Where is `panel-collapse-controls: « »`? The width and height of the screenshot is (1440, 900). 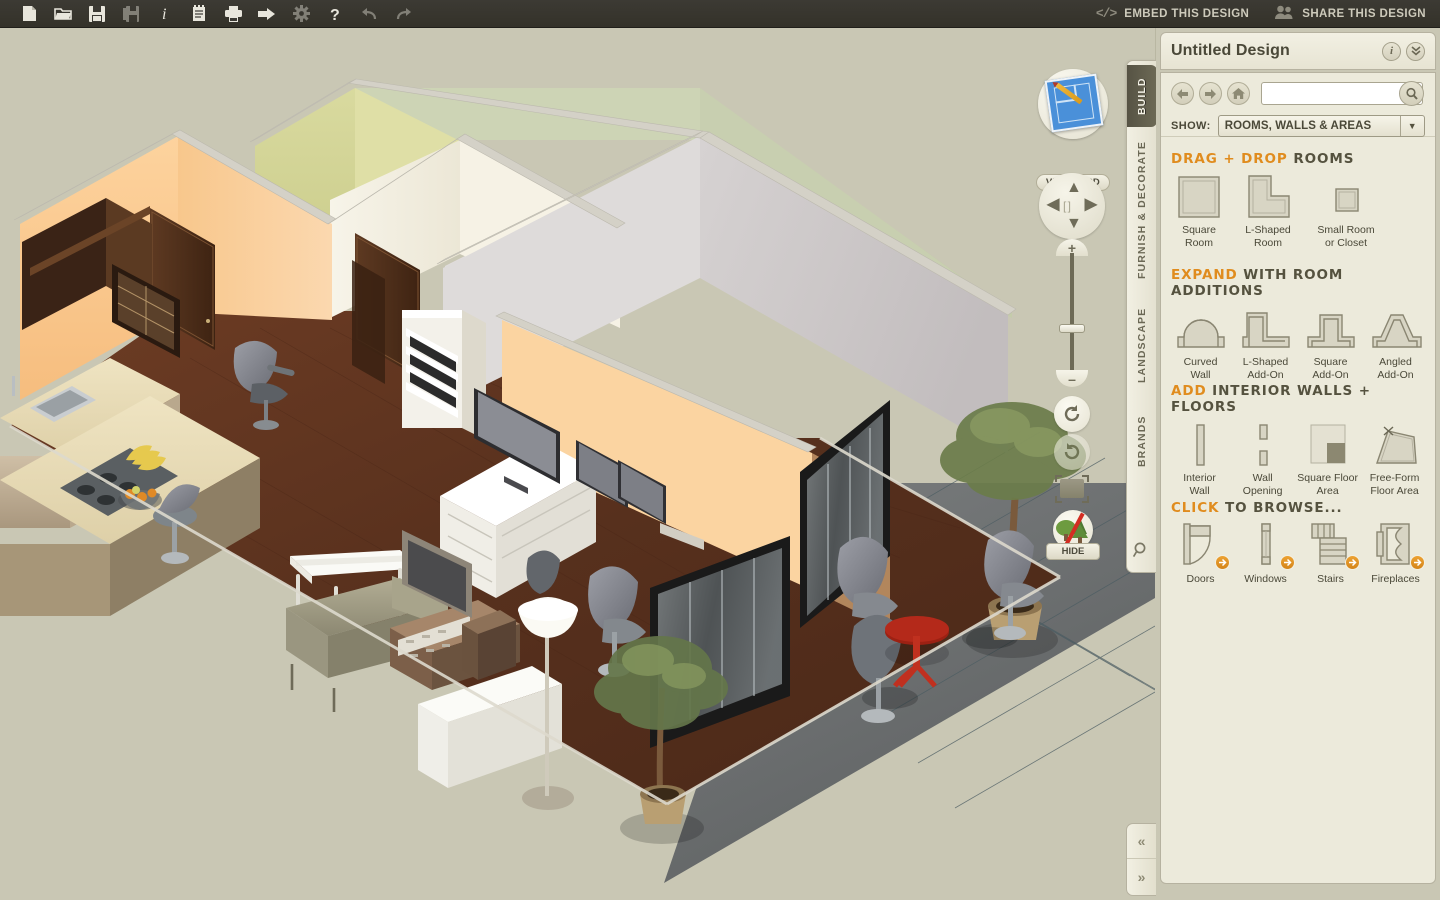
panel-collapse-controls: « » is located at coordinates (1141, 859).